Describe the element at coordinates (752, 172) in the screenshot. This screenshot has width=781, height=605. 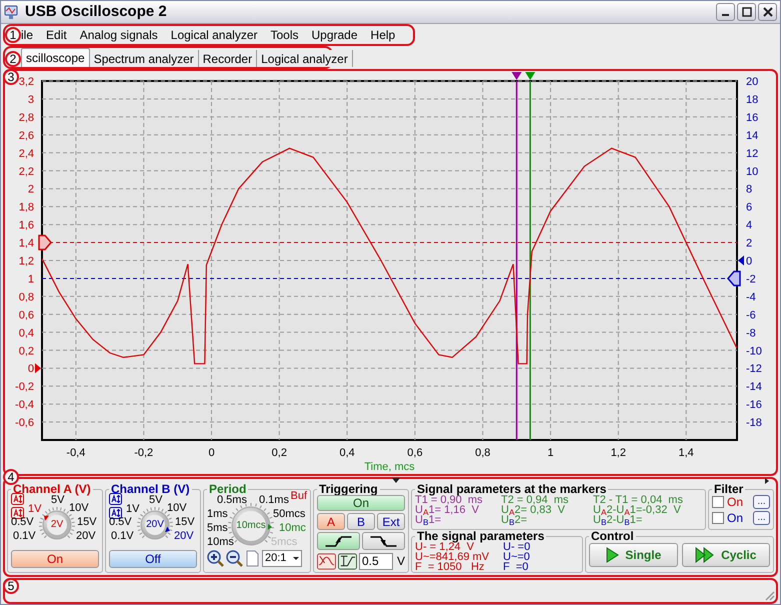
I see `y-axis-label: 10` at that location.